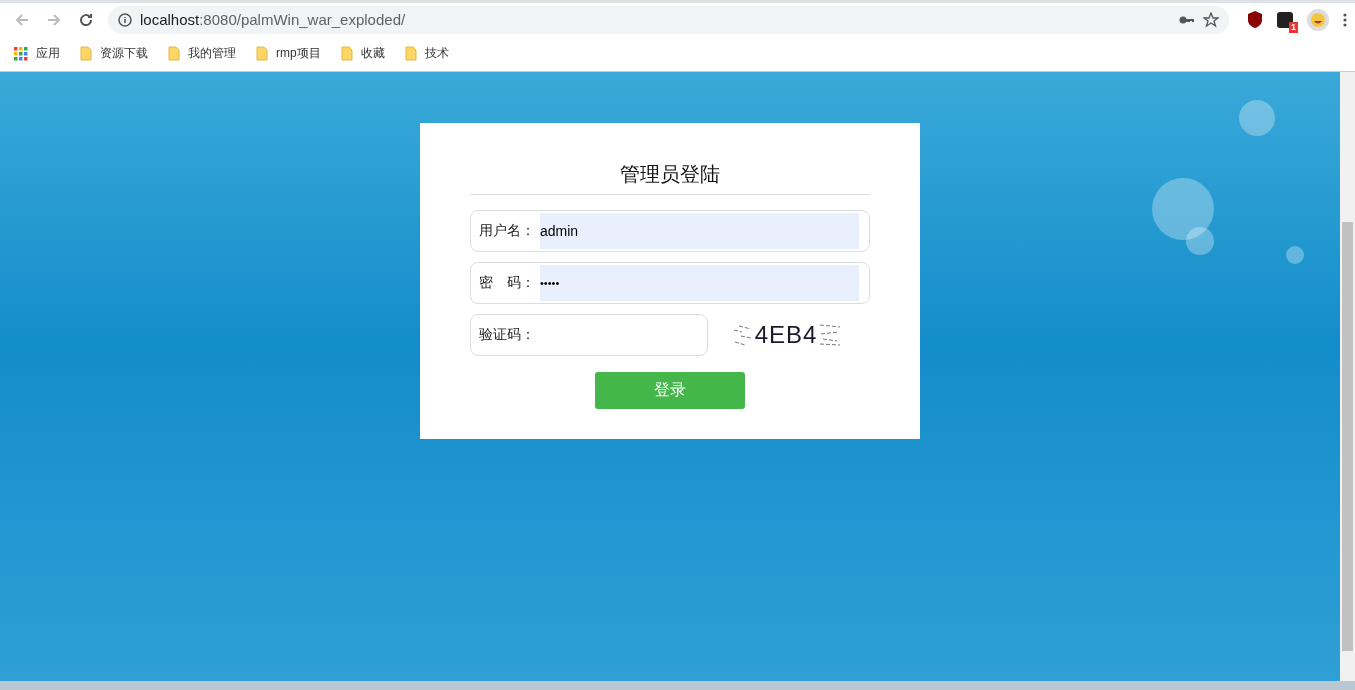  I want to click on captcha-image: 4EB4, so click(787, 335).